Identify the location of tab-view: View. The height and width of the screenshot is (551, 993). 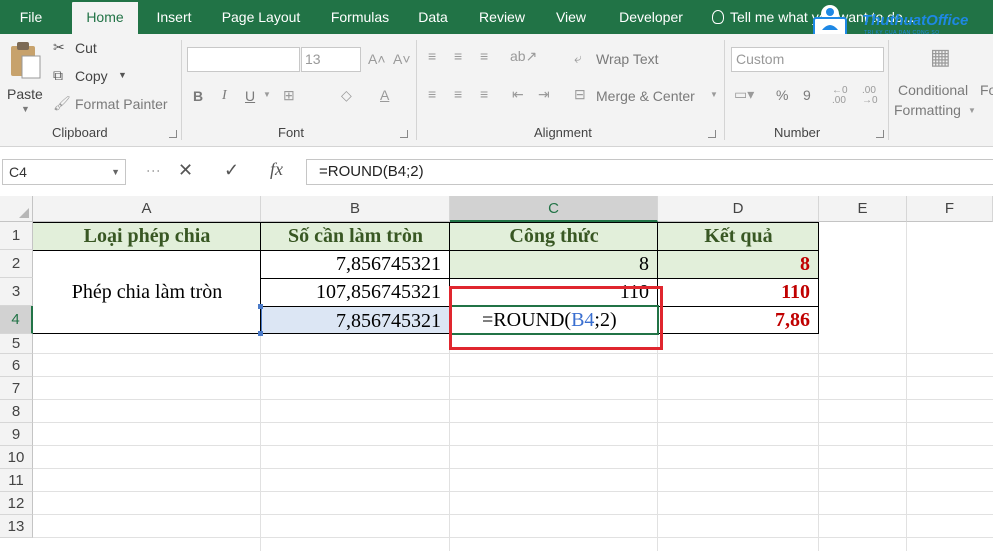
(571, 17).